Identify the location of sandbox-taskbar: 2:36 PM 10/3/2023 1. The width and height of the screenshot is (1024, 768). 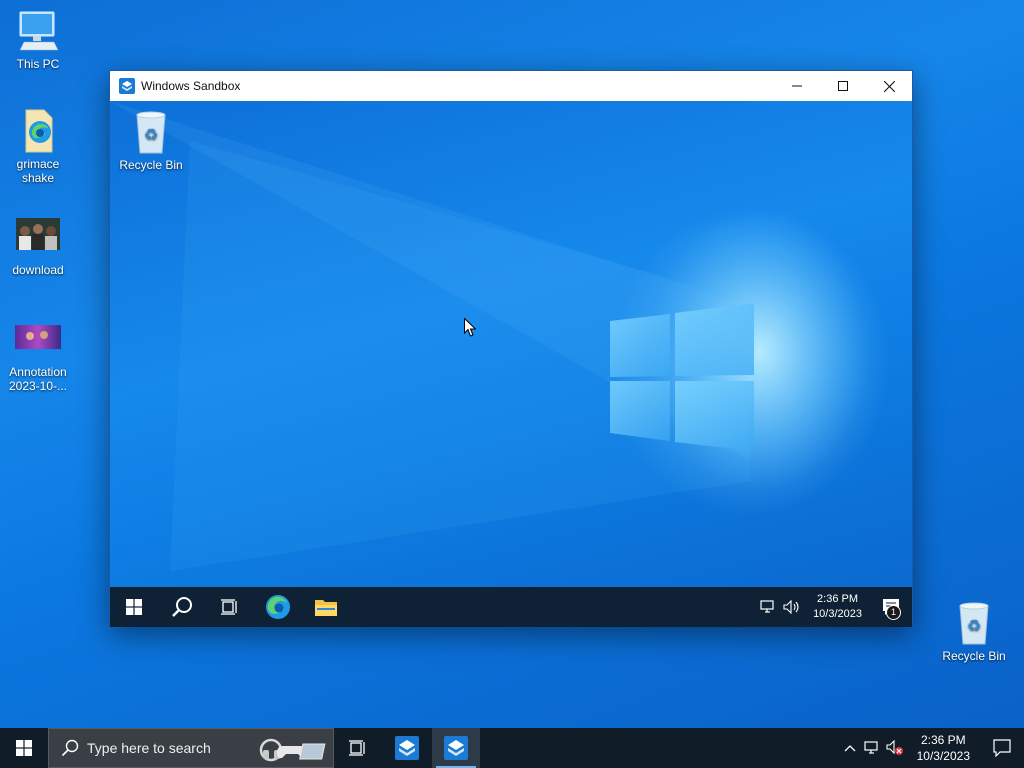
(511, 607).